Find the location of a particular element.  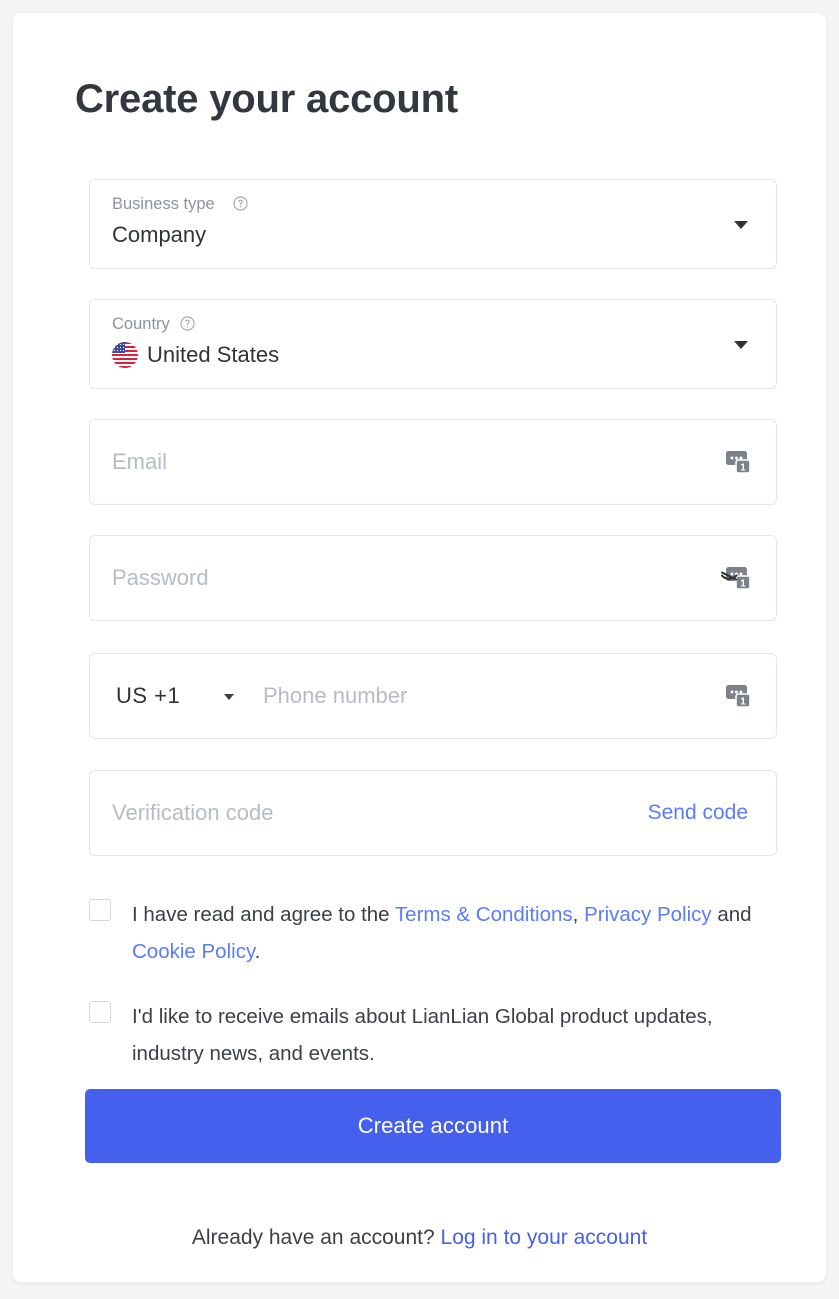

email-placeholder: Email is located at coordinates (140, 461).